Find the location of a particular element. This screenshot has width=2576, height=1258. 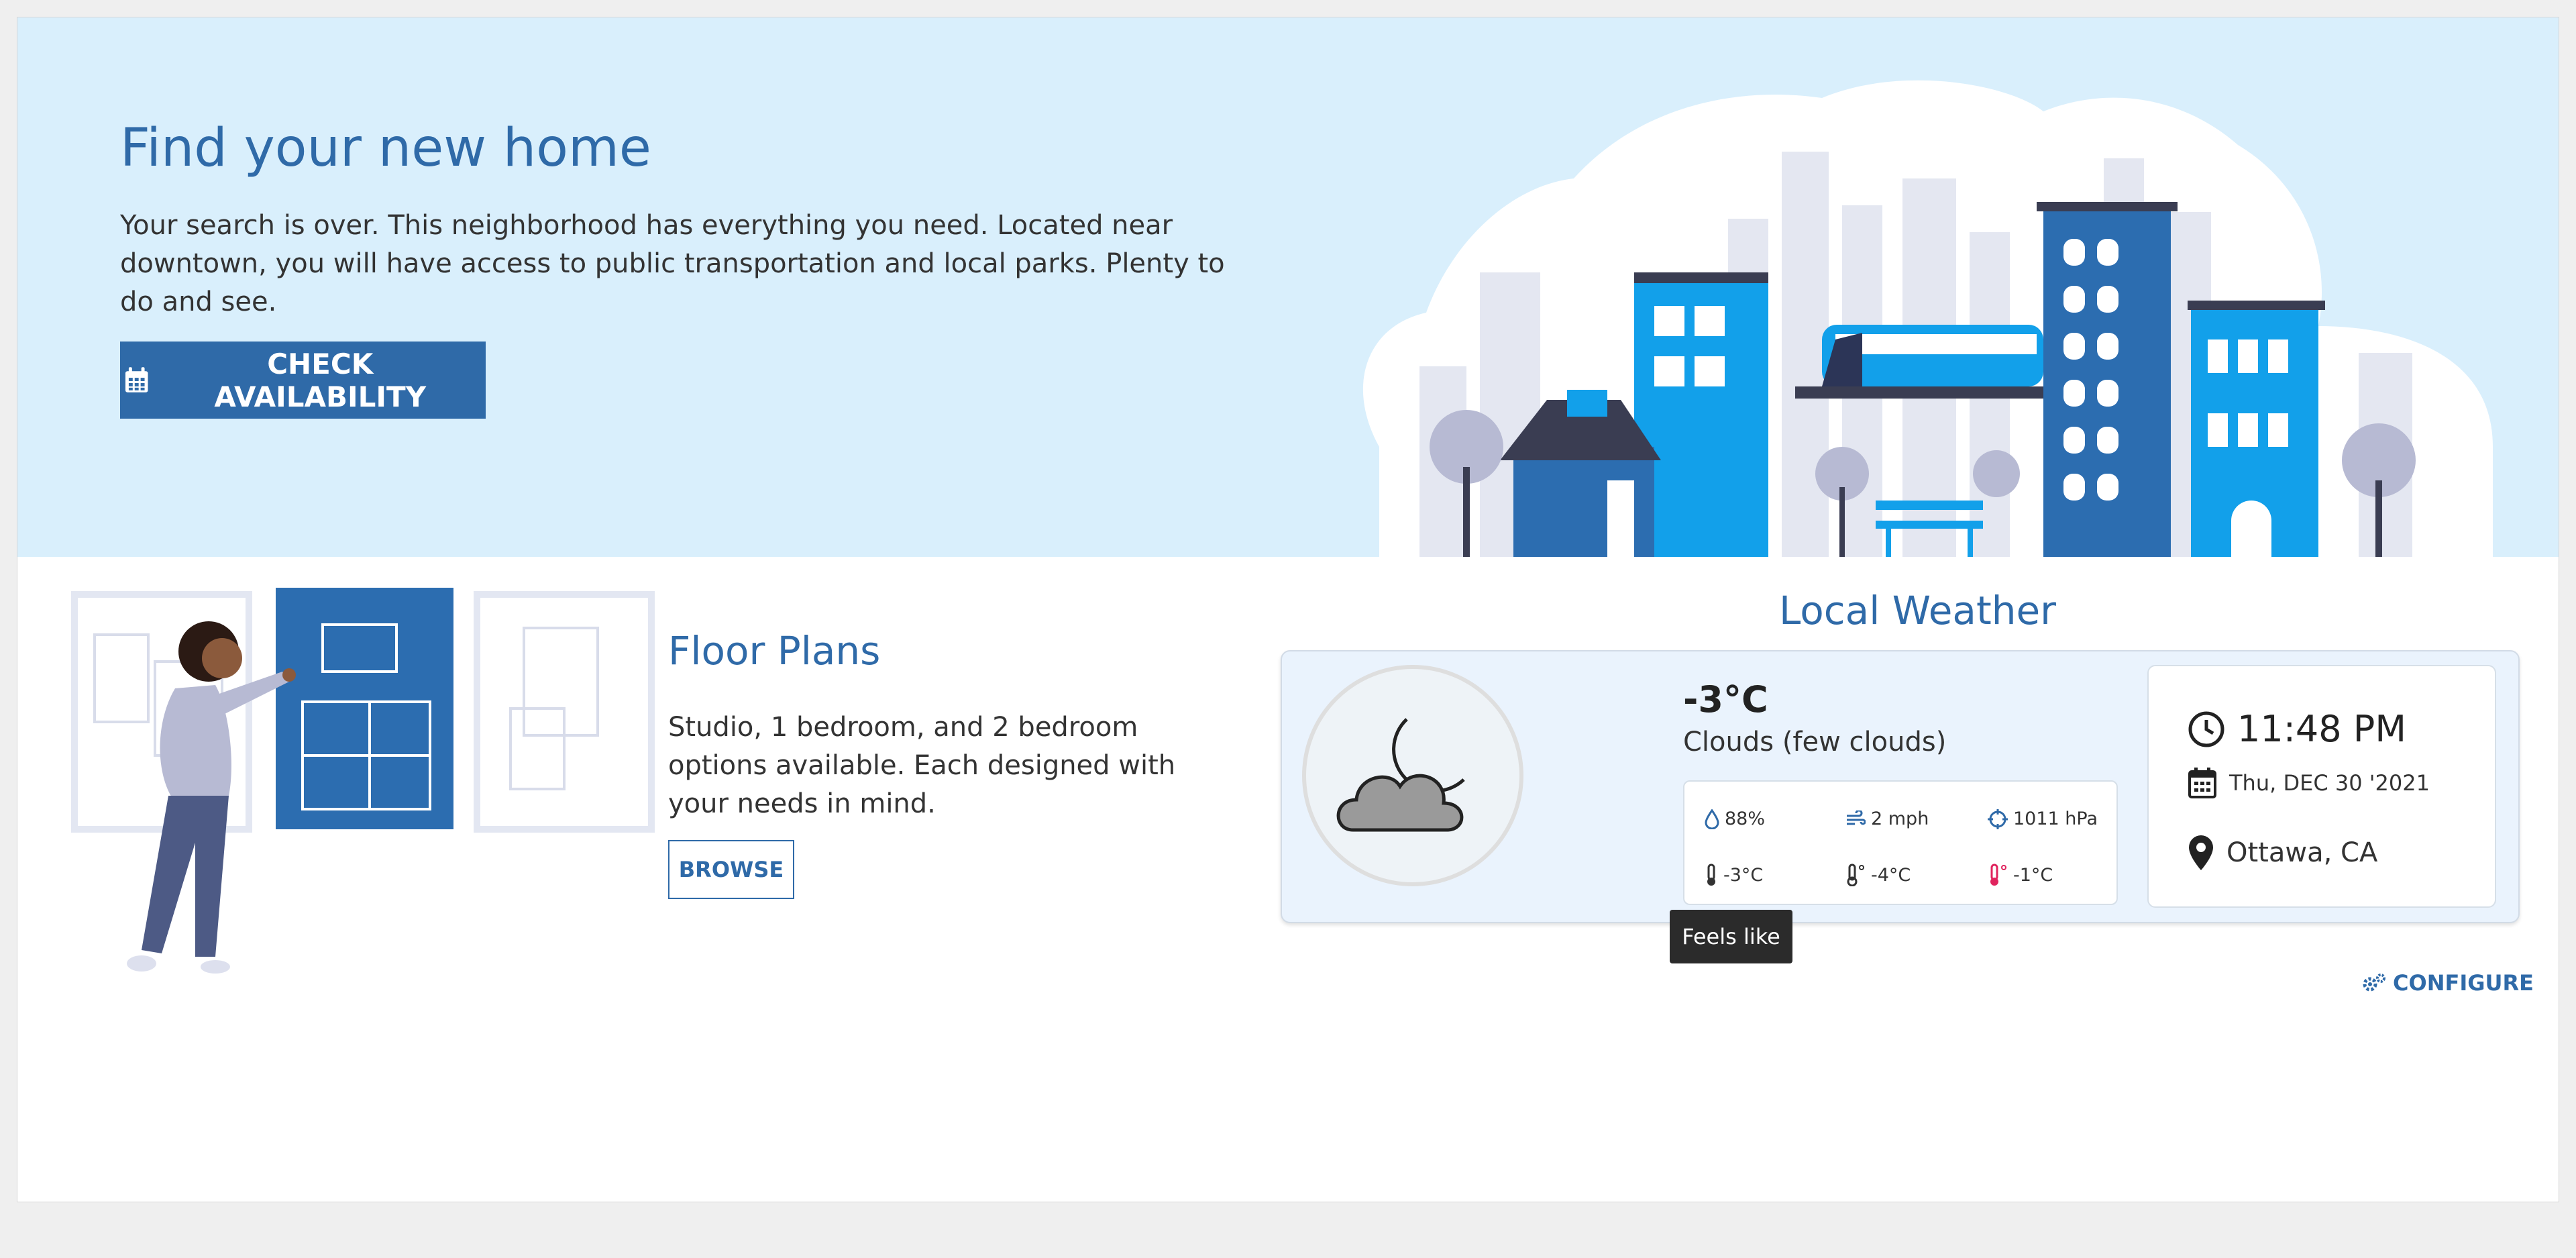

humidity-value: 88% is located at coordinates (1745, 819).